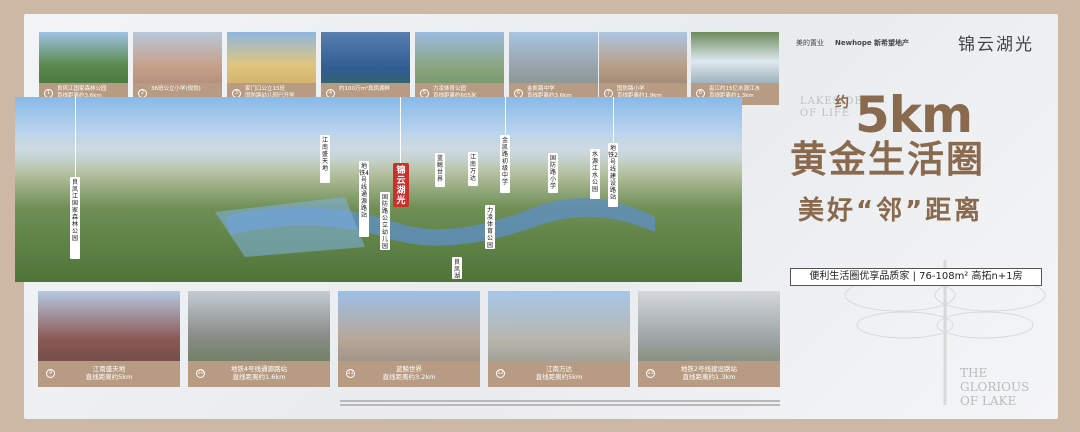  Describe the element at coordinates (109, 369) in the screenshot. I see `card-title: 江南盛天地` at that location.